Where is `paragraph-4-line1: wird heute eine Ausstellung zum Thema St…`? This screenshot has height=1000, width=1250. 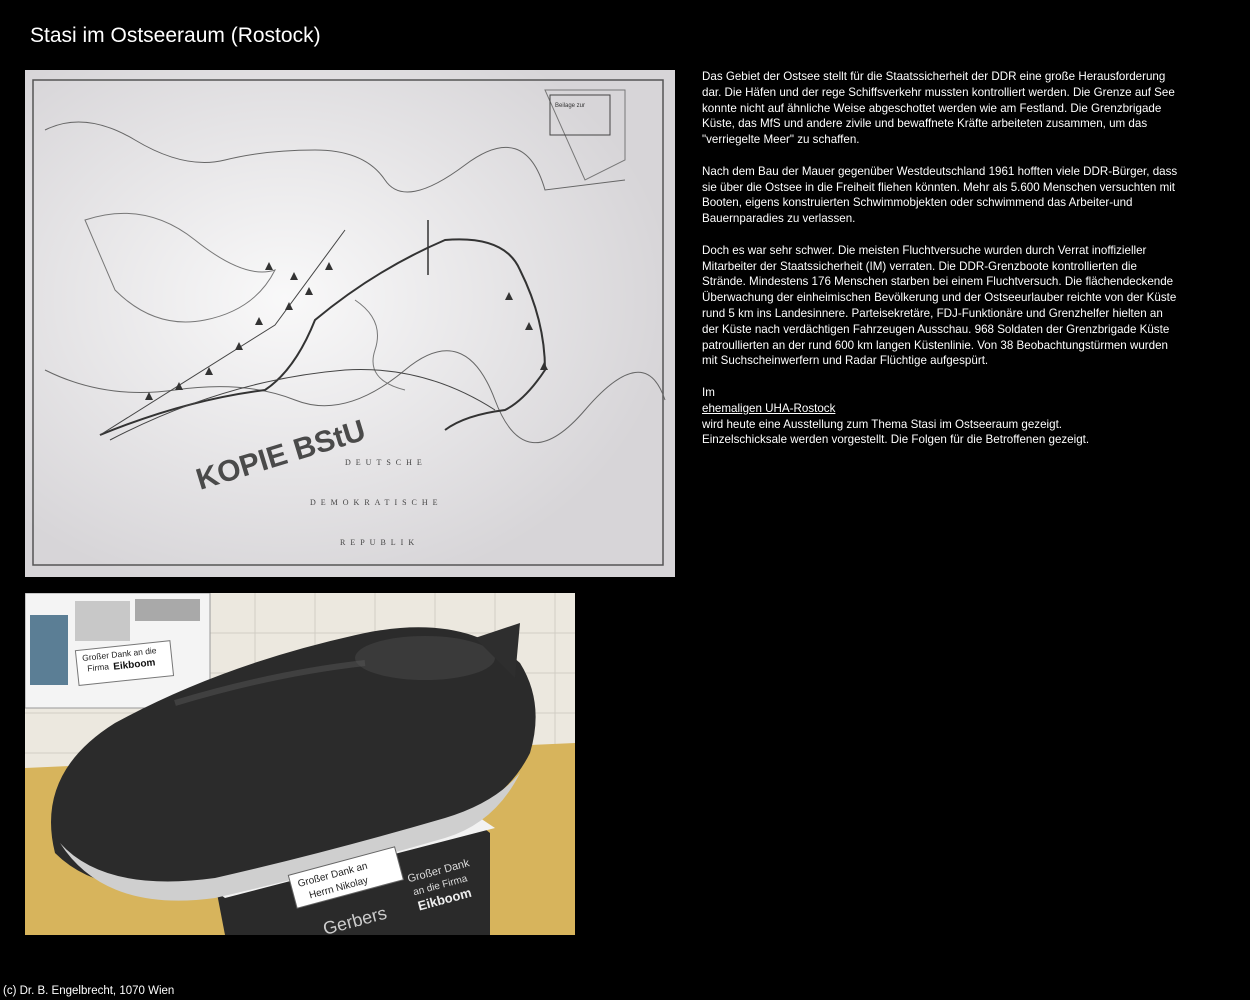 paragraph-4-line1: wird heute eine Ausstellung zum Thema St… is located at coordinates (882, 424).